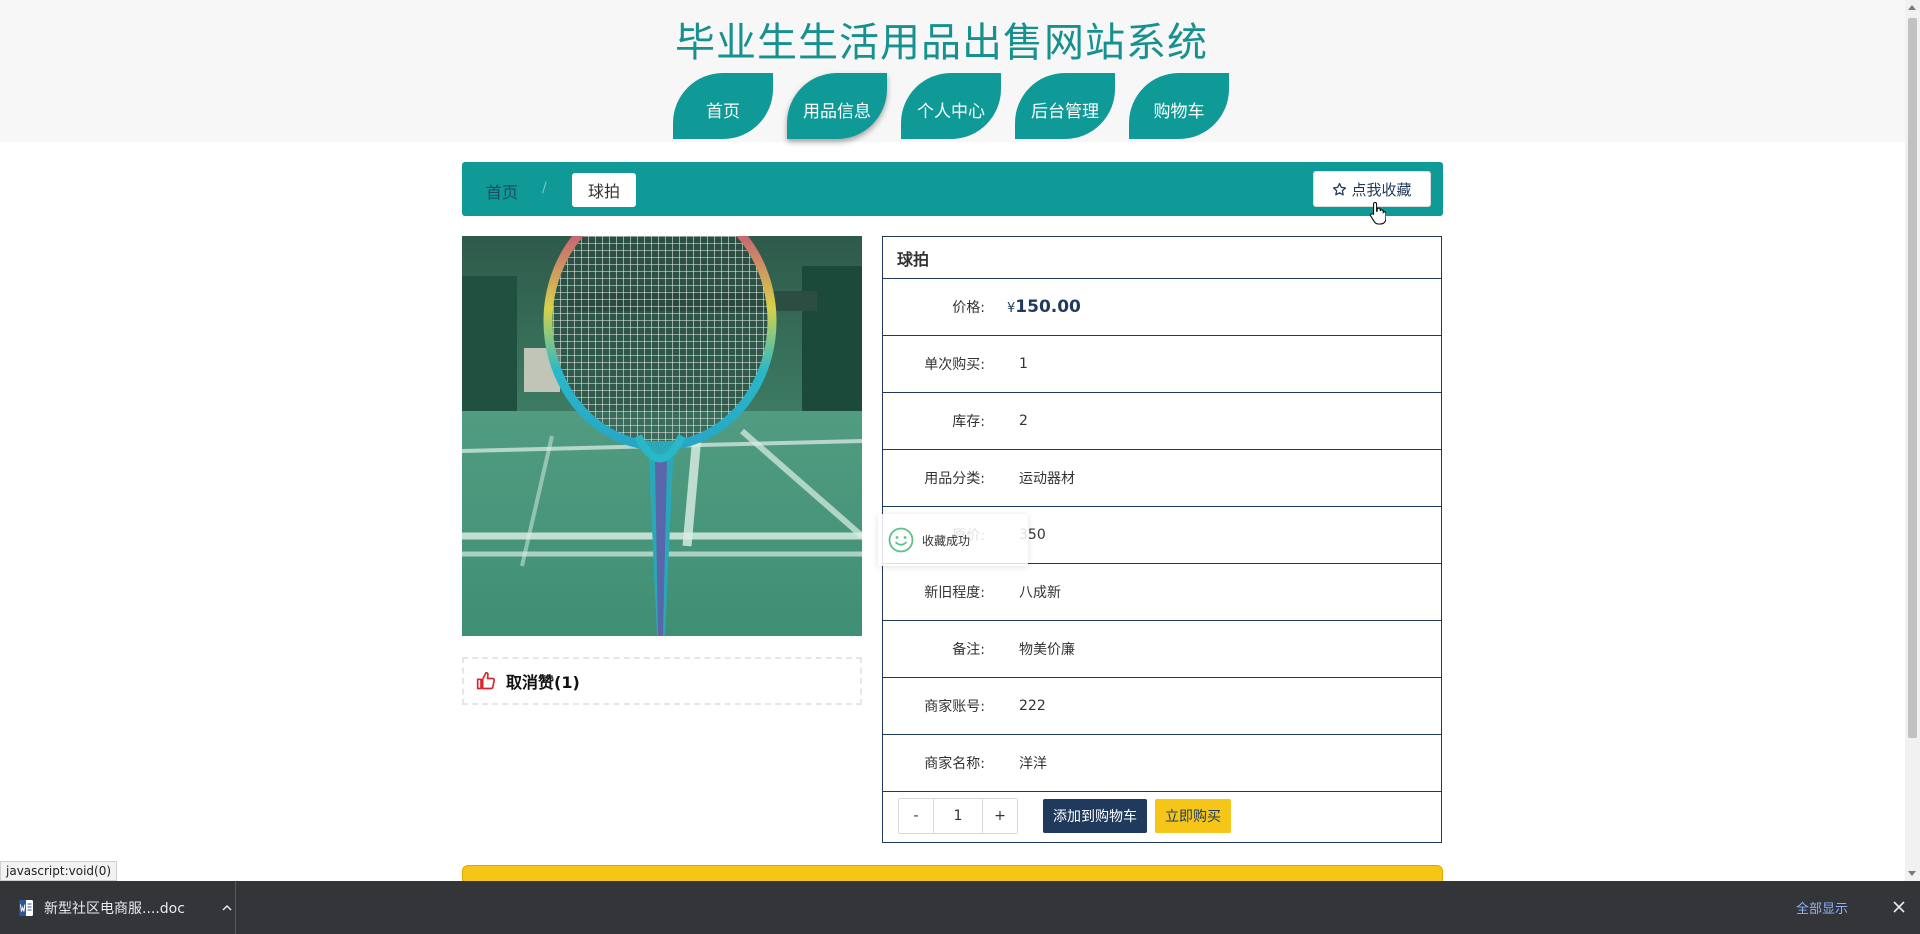  What do you see at coordinates (1162, 706) in the screenshot?
I see `detail-row: 商家账号: 222` at bounding box center [1162, 706].